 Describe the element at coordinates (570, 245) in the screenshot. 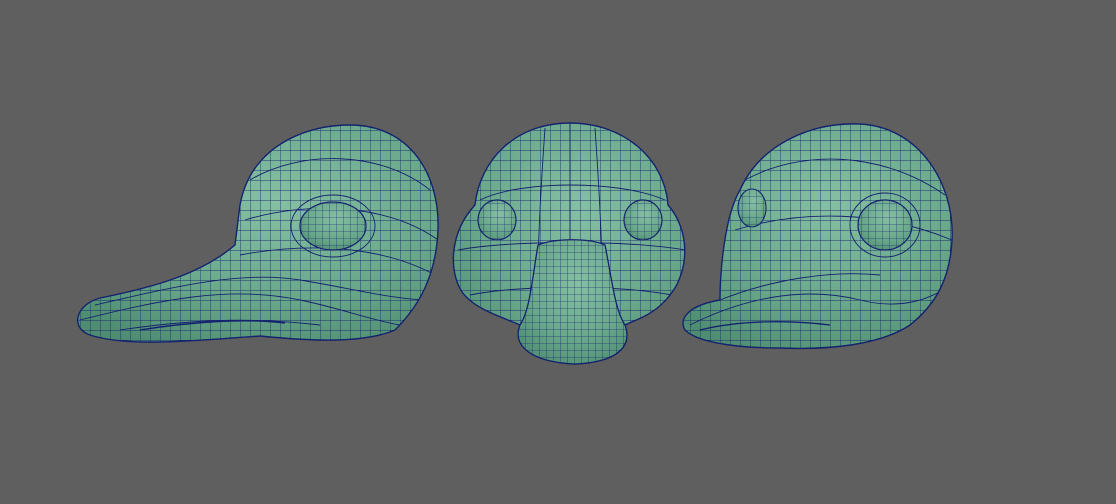

I see `duck-head-front` at that location.